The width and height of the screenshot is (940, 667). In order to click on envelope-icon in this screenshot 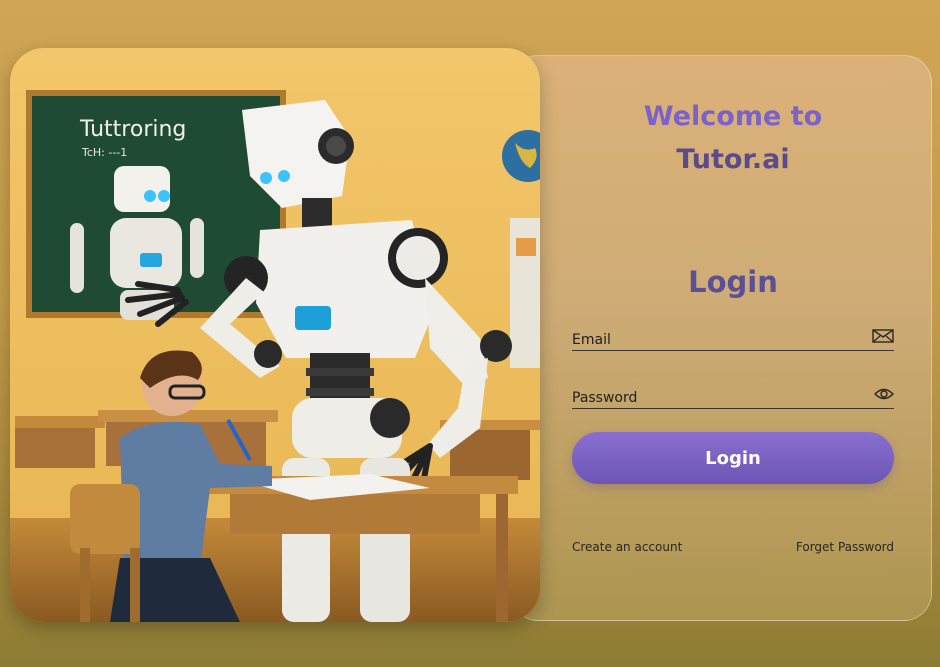, I will do `click(883, 337)`.